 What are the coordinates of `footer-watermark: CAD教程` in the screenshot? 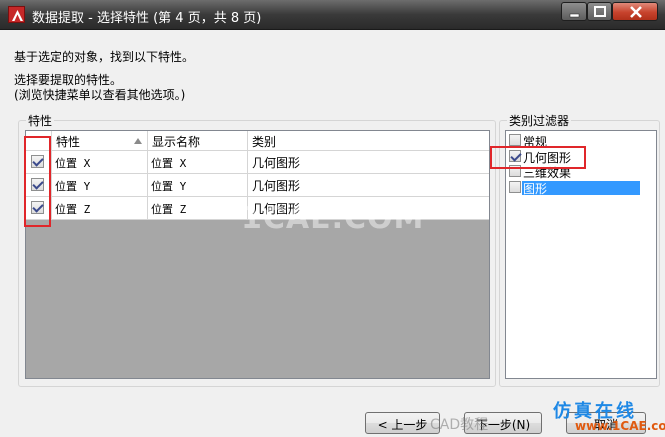 It's located at (459, 425).